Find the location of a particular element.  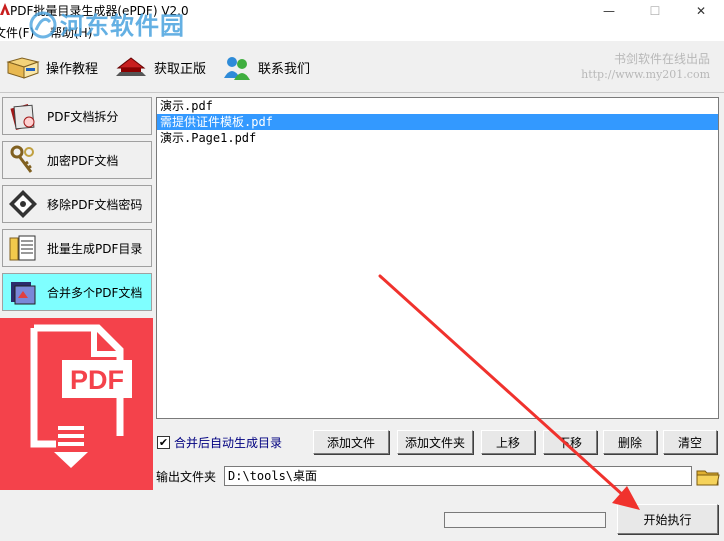

sidebar-item-remove-password: 移除PDF文档密码 is located at coordinates (77, 204).